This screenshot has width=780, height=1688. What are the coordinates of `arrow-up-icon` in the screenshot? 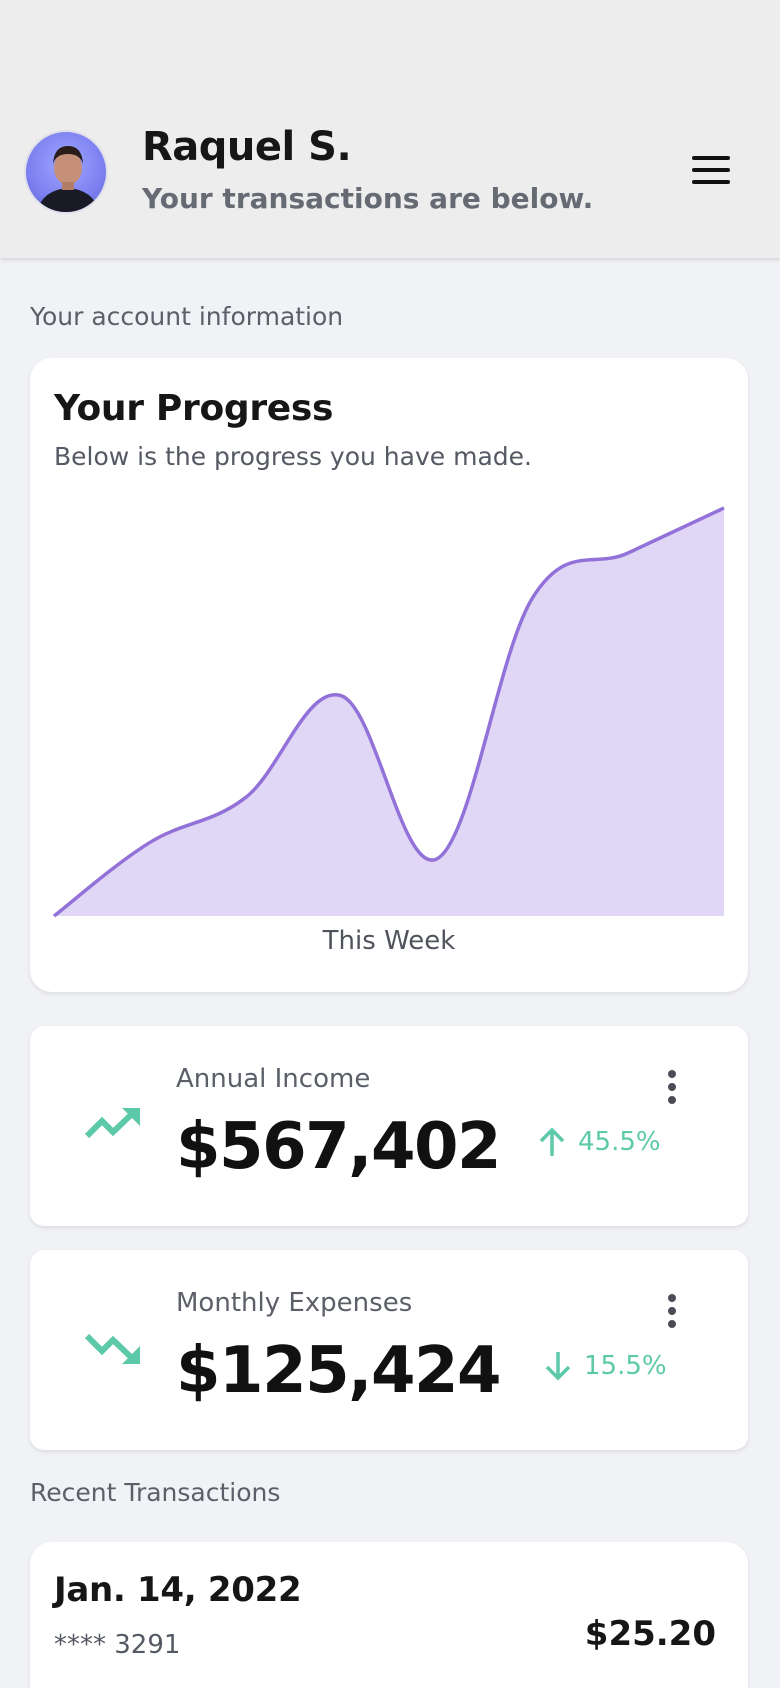 It's located at (552, 1141).